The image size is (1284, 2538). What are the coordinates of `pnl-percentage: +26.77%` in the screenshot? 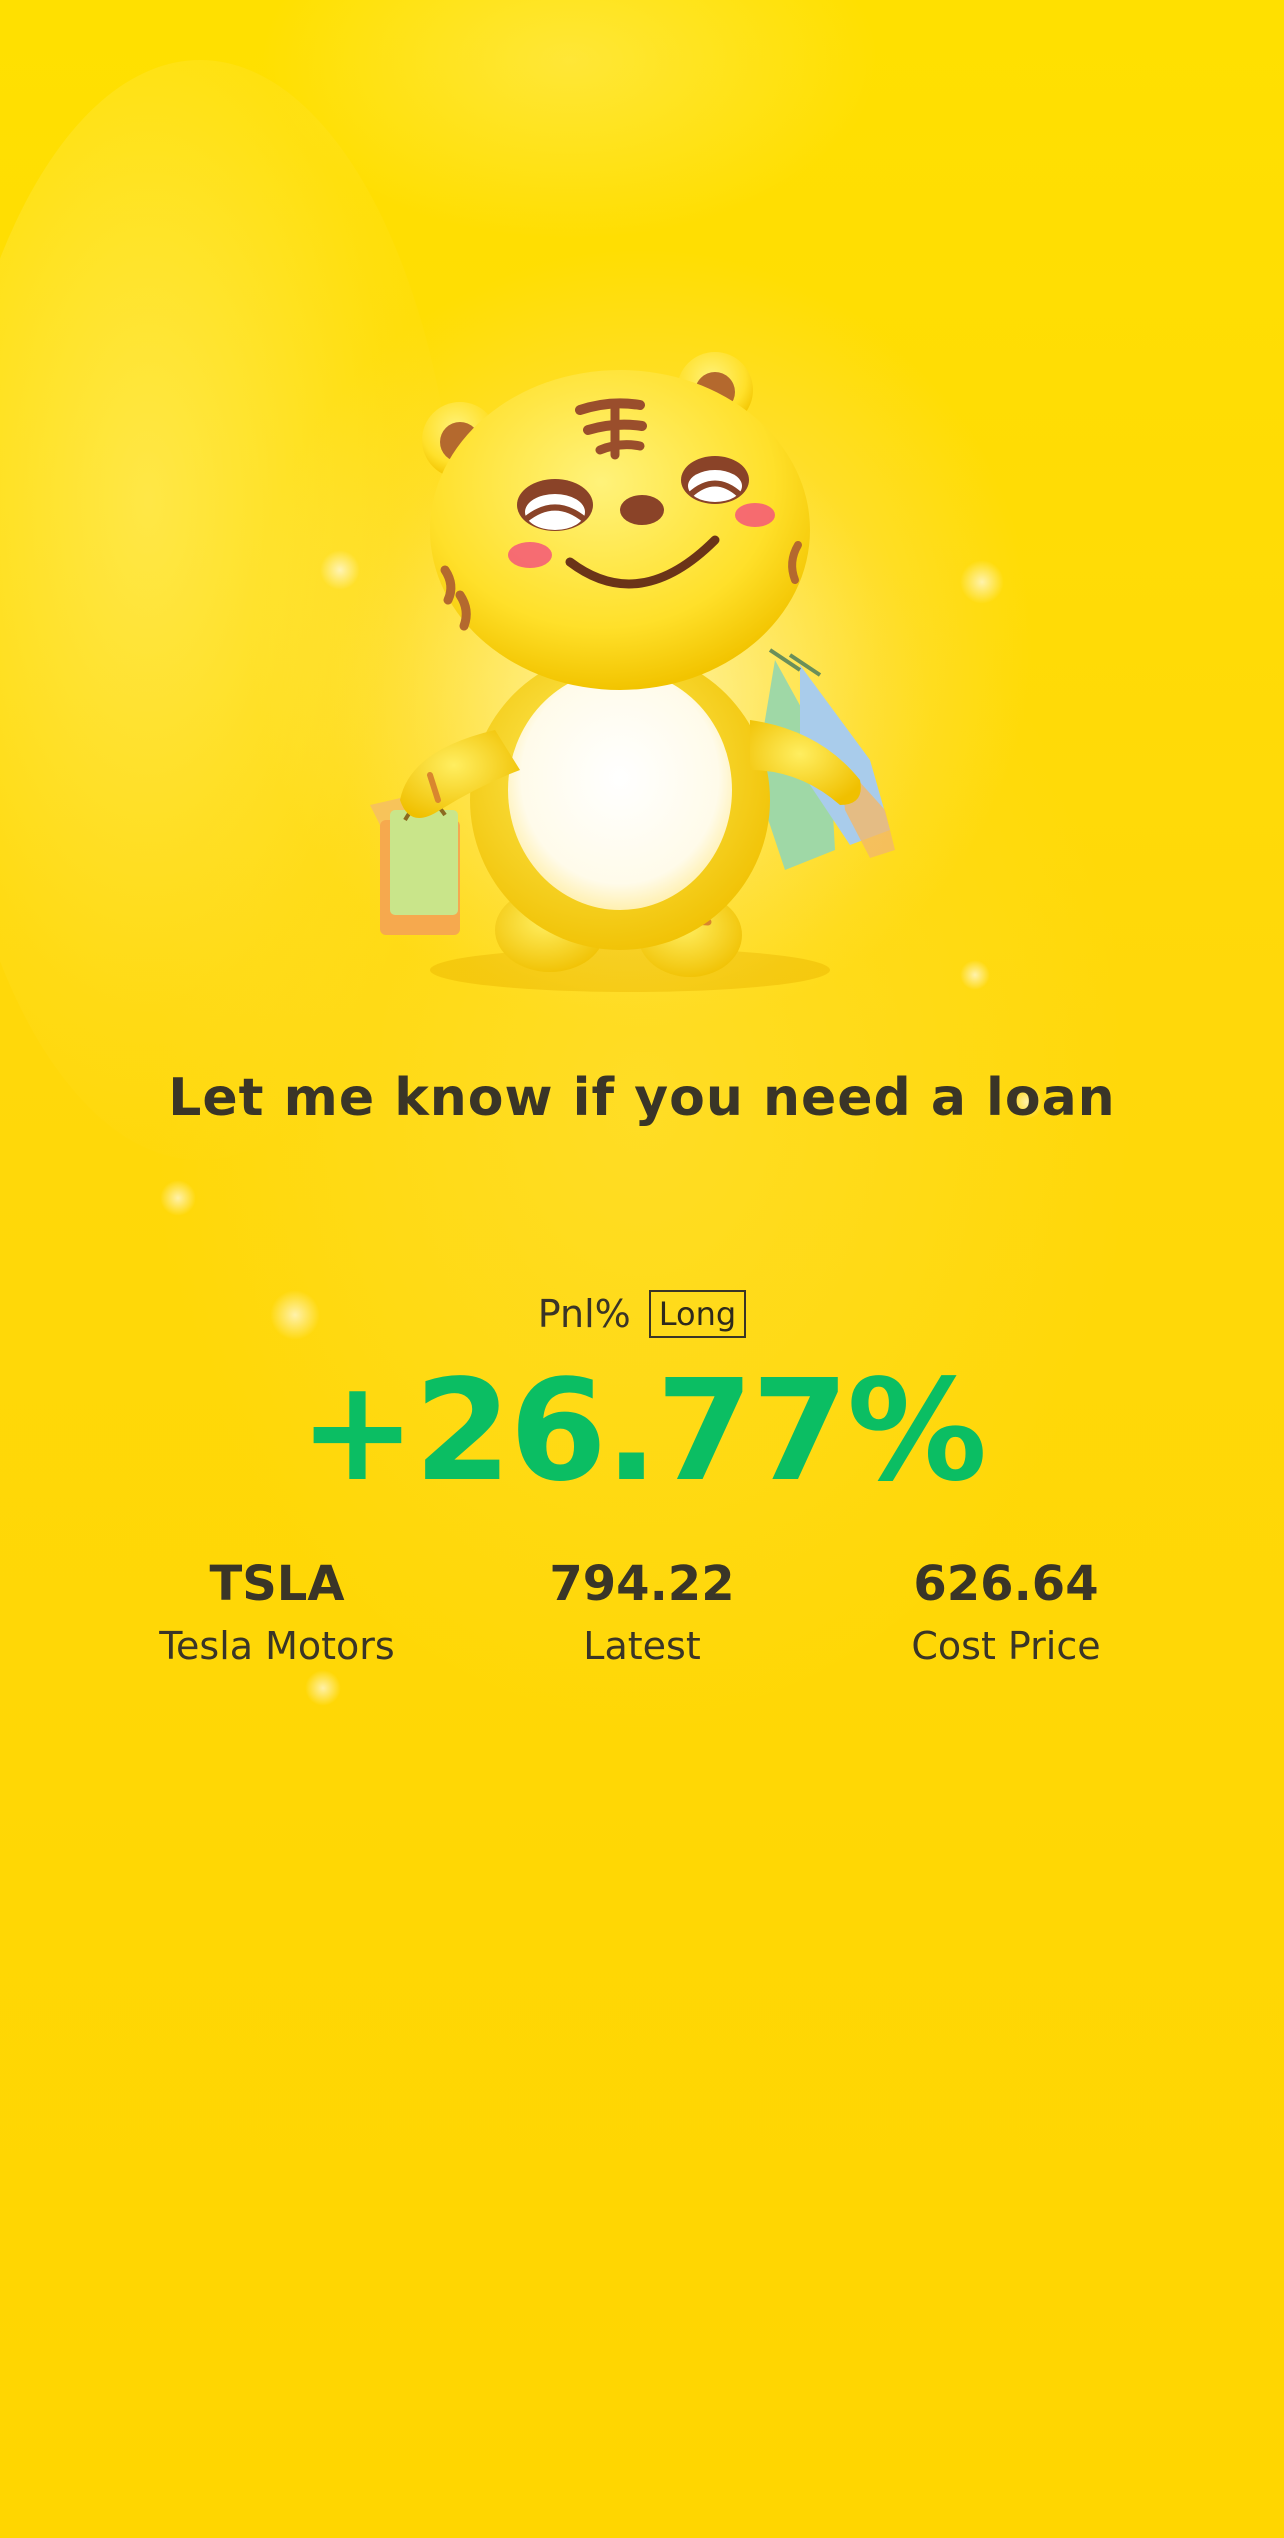 It's located at (642, 1431).